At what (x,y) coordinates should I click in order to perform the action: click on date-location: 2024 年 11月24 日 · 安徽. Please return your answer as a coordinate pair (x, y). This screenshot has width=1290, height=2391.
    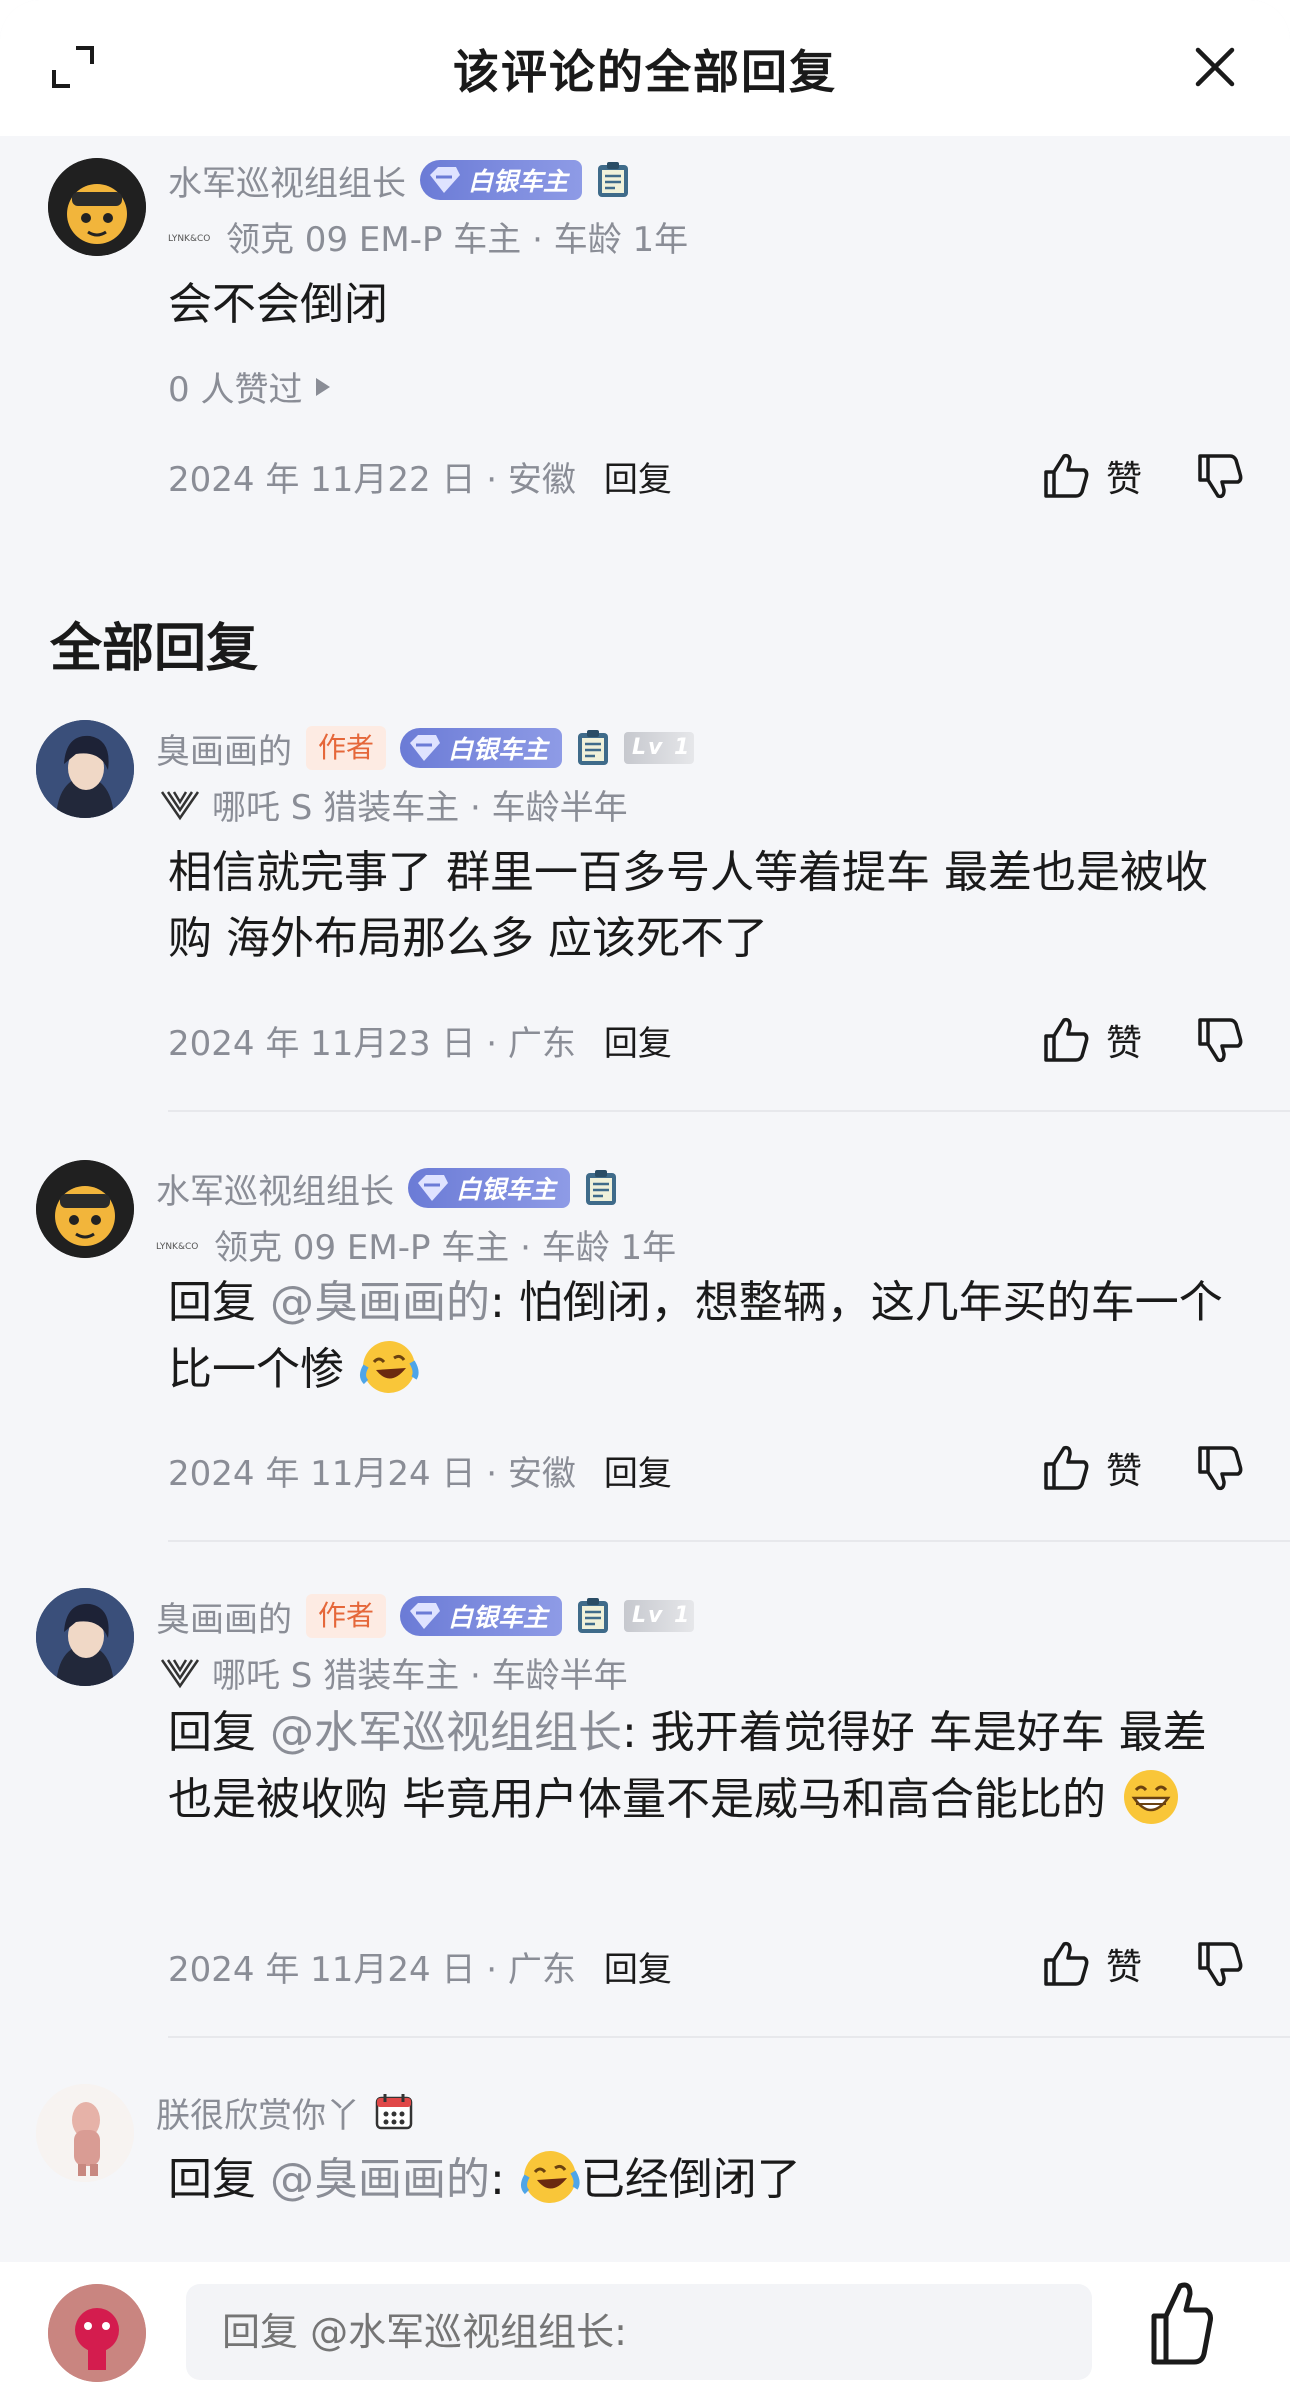
    Looking at the image, I should click on (372, 1474).